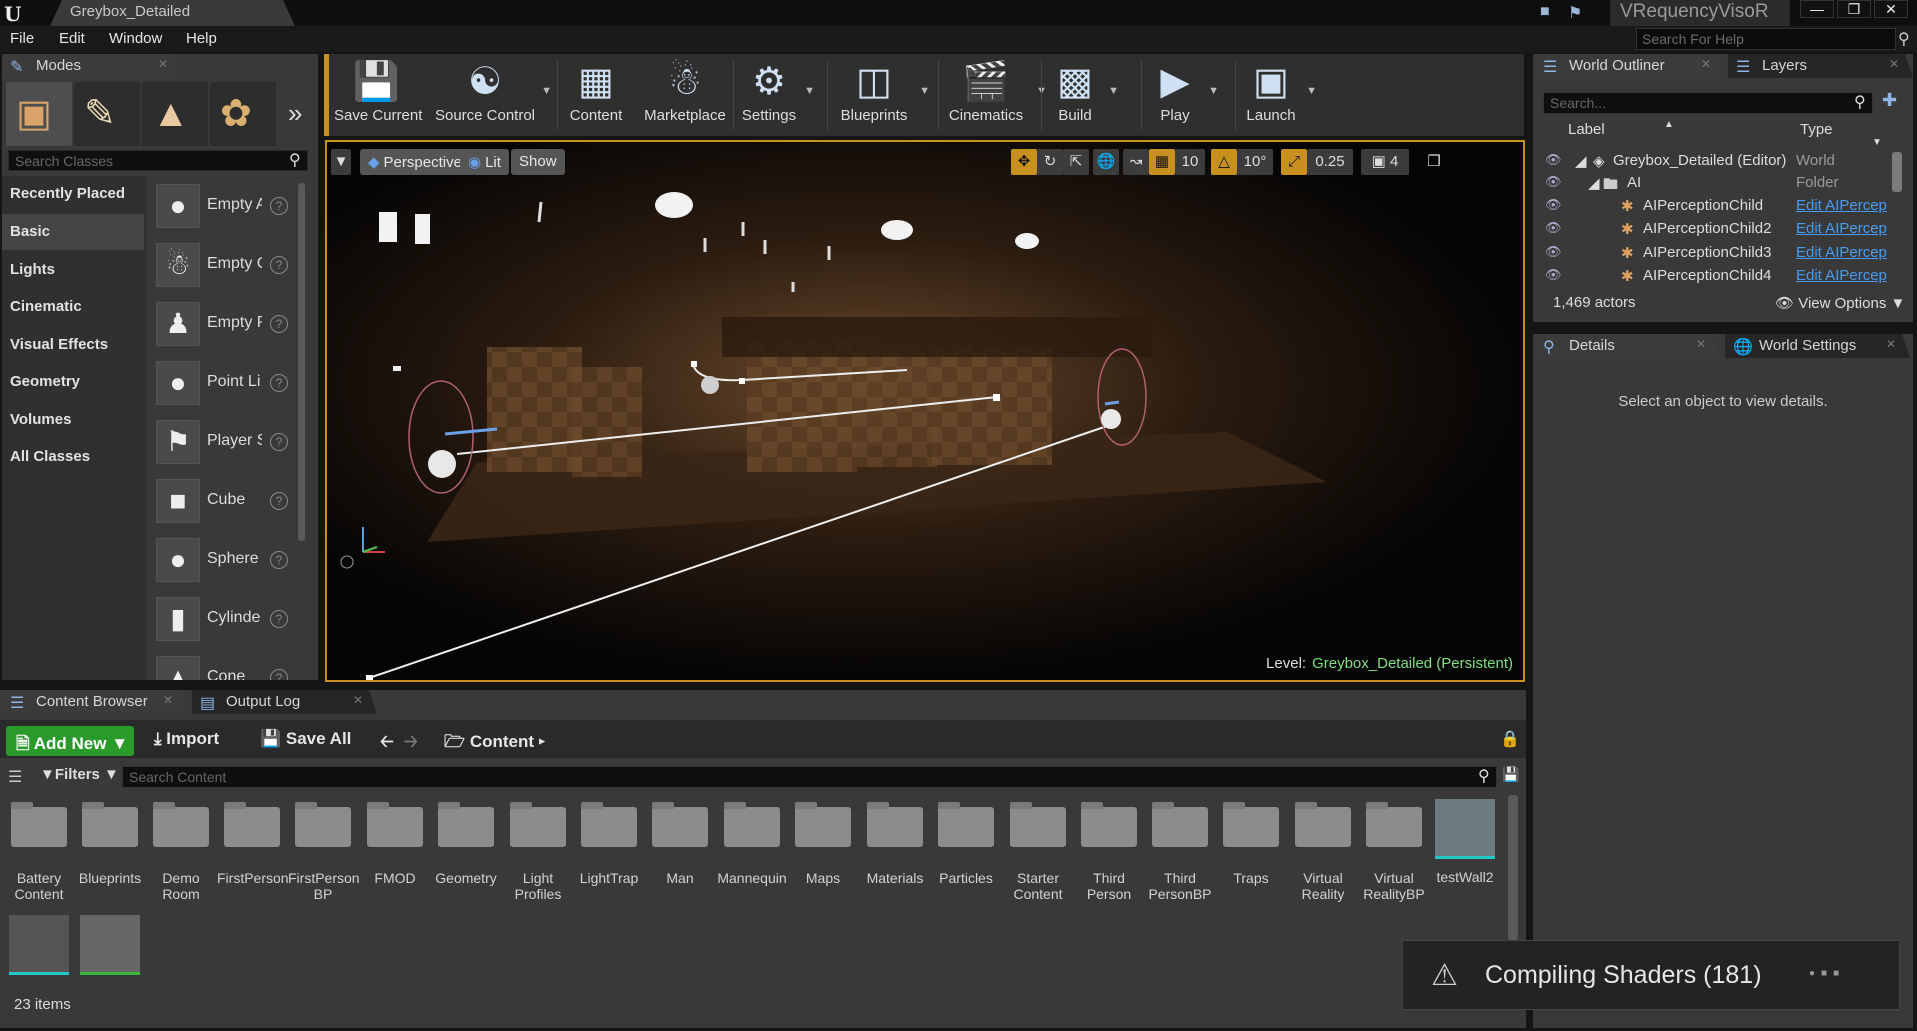 The height and width of the screenshot is (1031, 1917). I want to click on folder-item: Demo Room, so click(181, 852).